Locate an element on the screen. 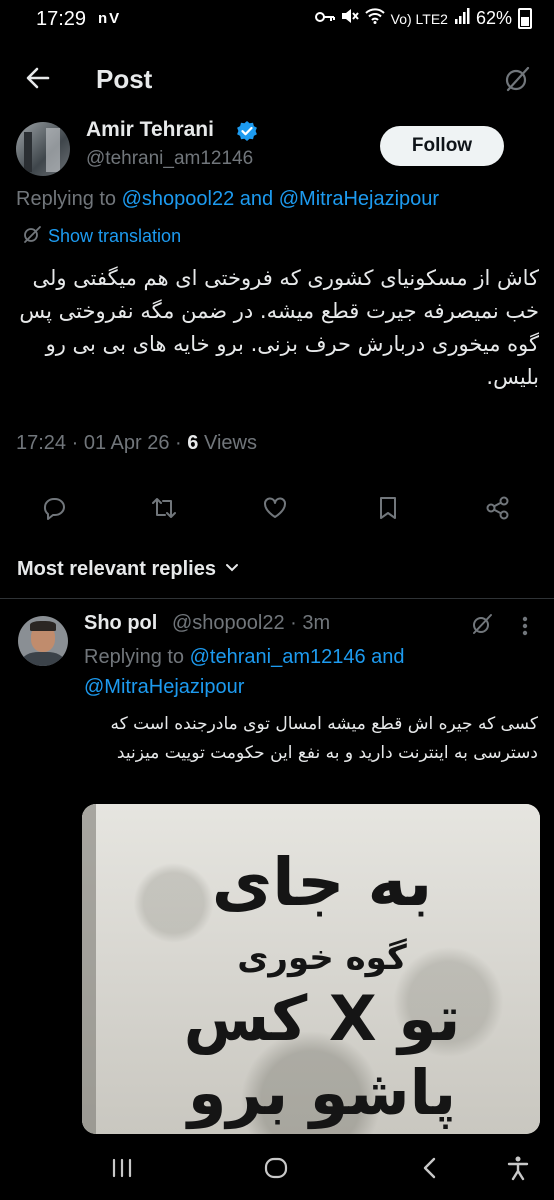 The image size is (554, 1200). graffiti-text: پاشو برو is located at coordinates (322, 1092).